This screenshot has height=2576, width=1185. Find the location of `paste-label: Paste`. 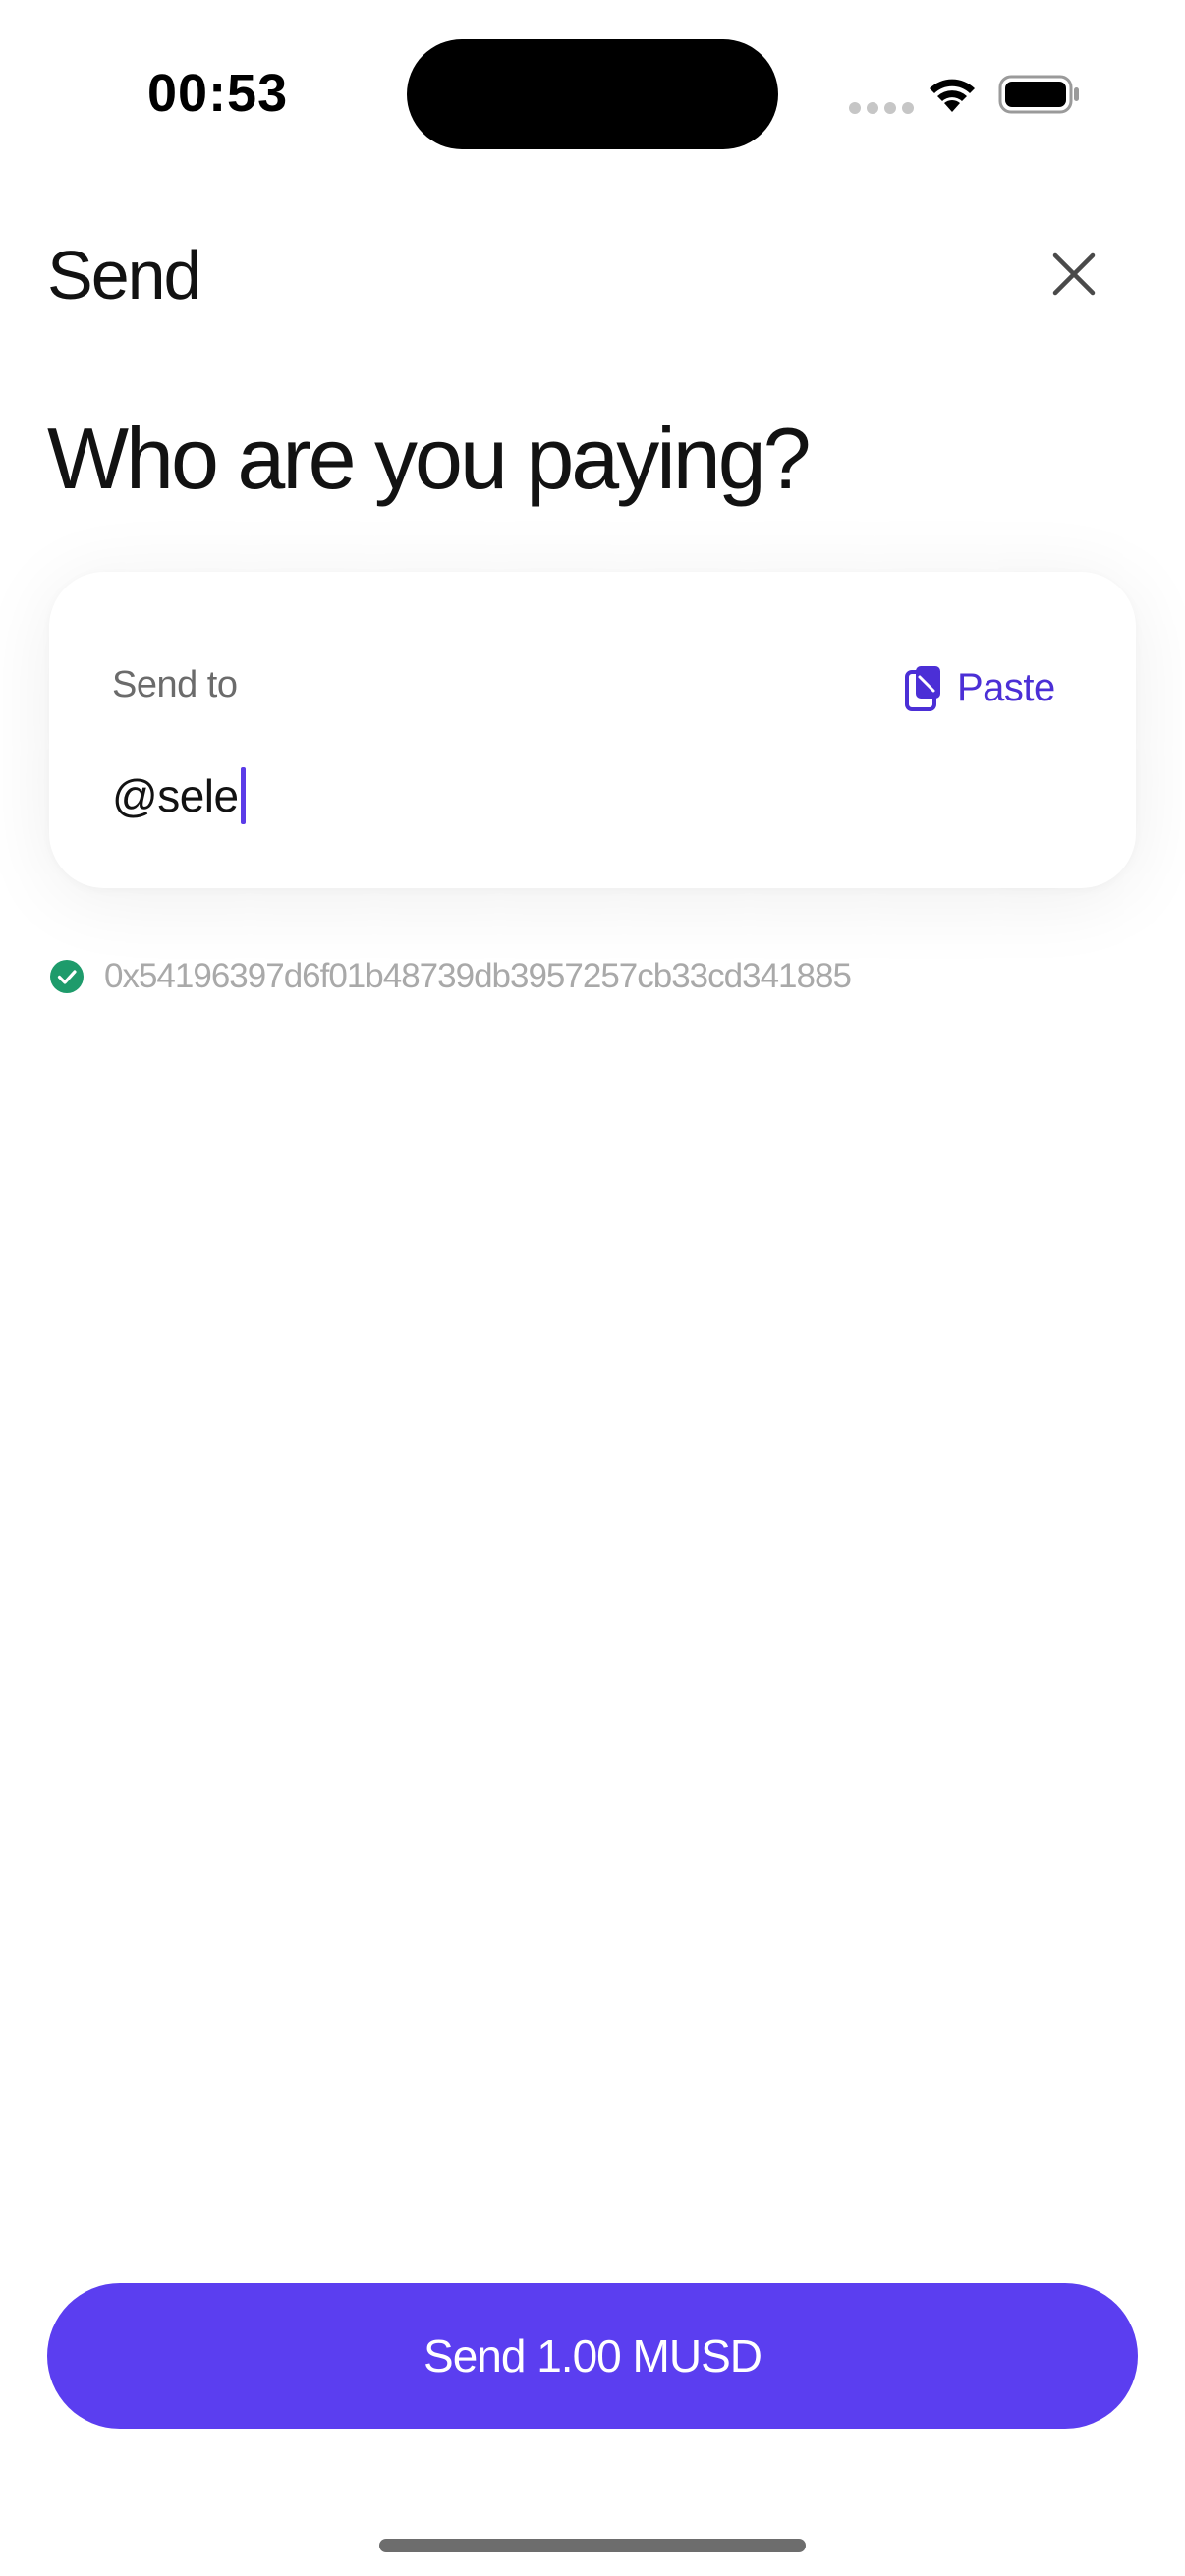

paste-label: Paste is located at coordinates (1006, 687).